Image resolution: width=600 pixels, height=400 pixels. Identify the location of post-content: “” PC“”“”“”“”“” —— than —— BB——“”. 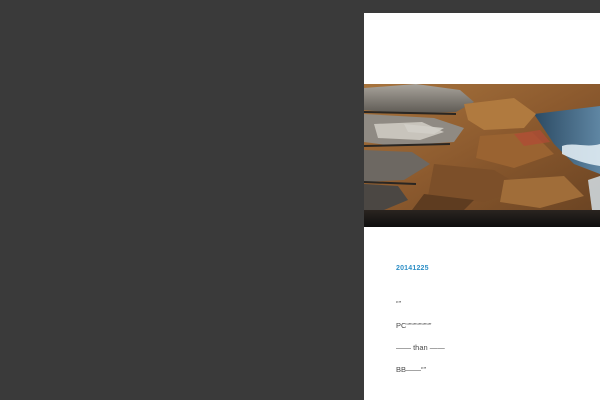
(498, 337).